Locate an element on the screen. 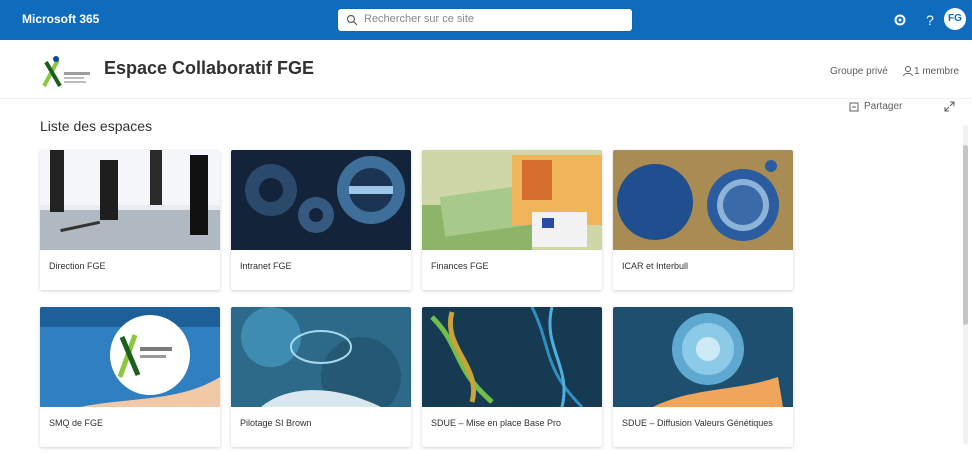 The height and width of the screenshot is (453, 972). card-icar: ICAR et Interbull is located at coordinates (703, 220).